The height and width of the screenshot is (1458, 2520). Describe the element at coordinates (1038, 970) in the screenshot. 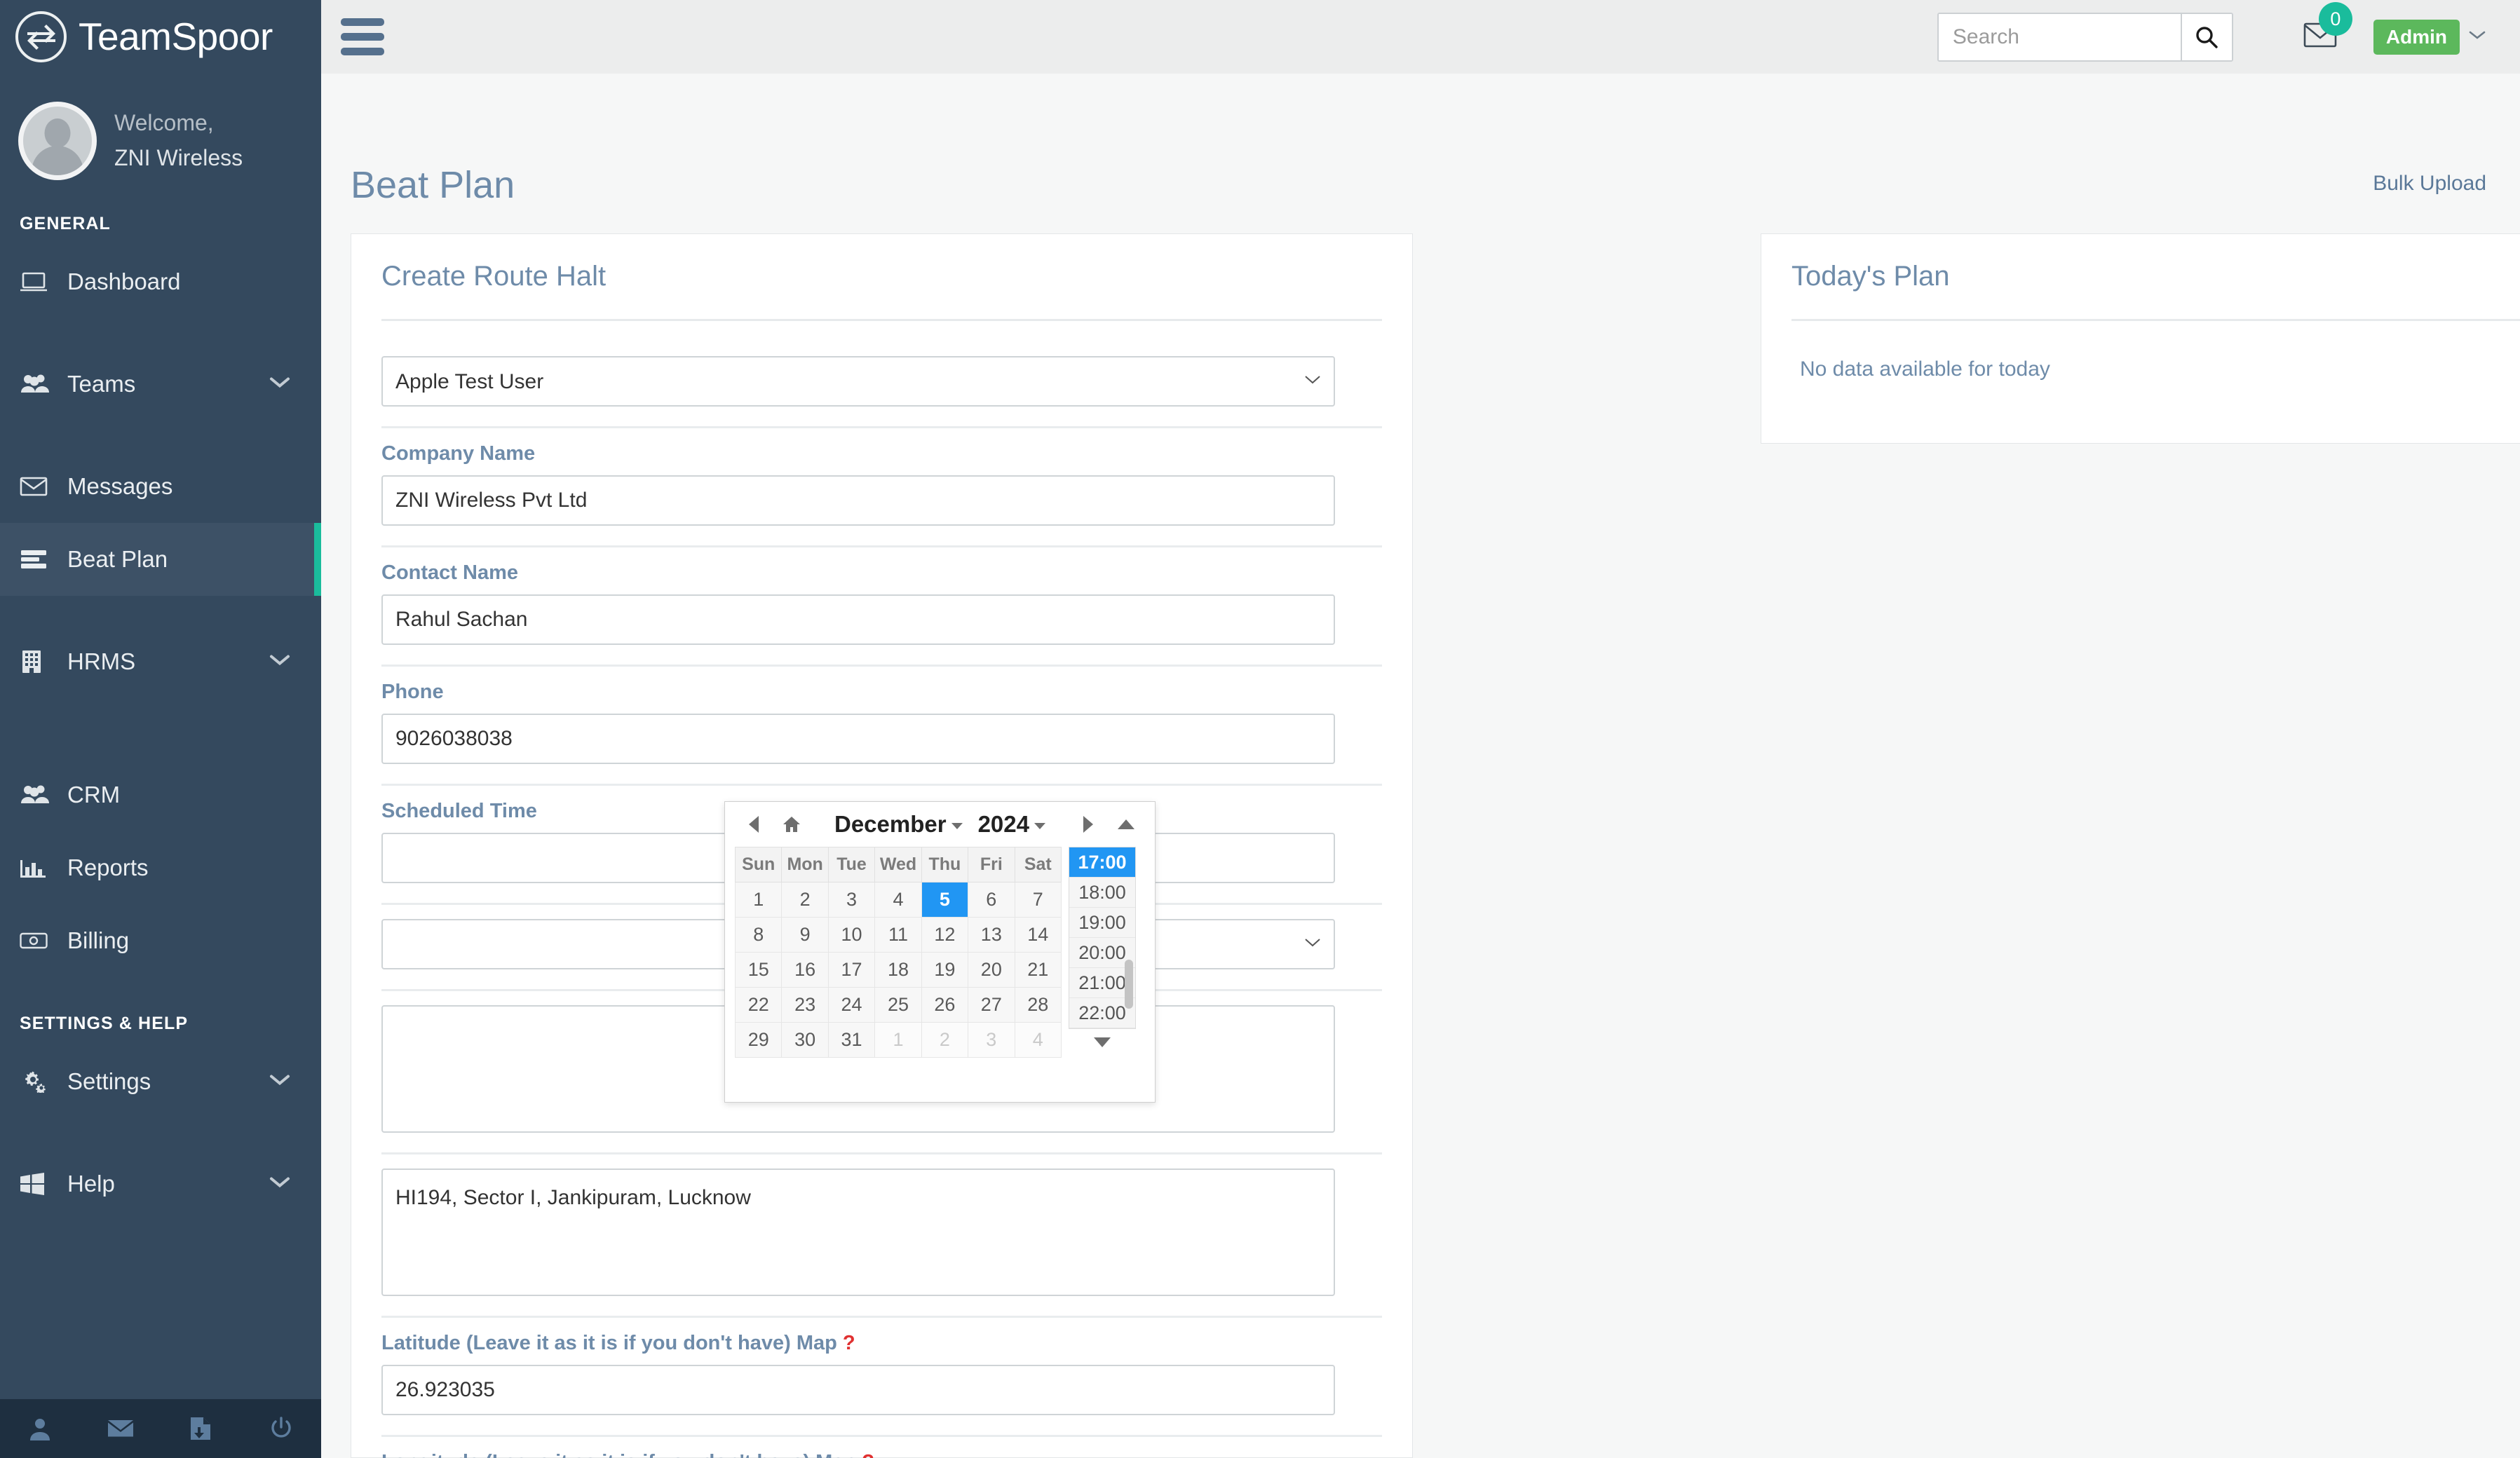

I see `calendar-day: 21` at that location.